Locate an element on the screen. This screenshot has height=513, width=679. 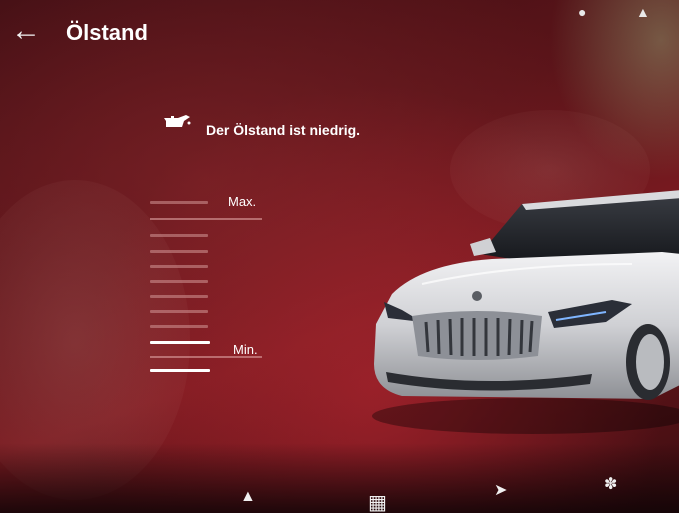
oil-can-icon is located at coordinates (177, 121).